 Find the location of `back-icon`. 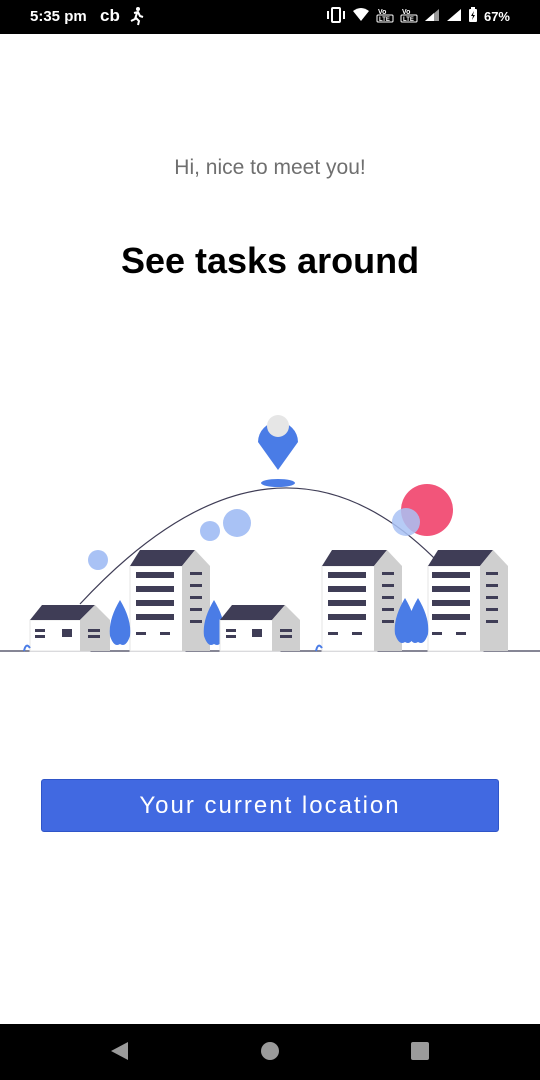

back-icon is located at coordinates (119, 1053).